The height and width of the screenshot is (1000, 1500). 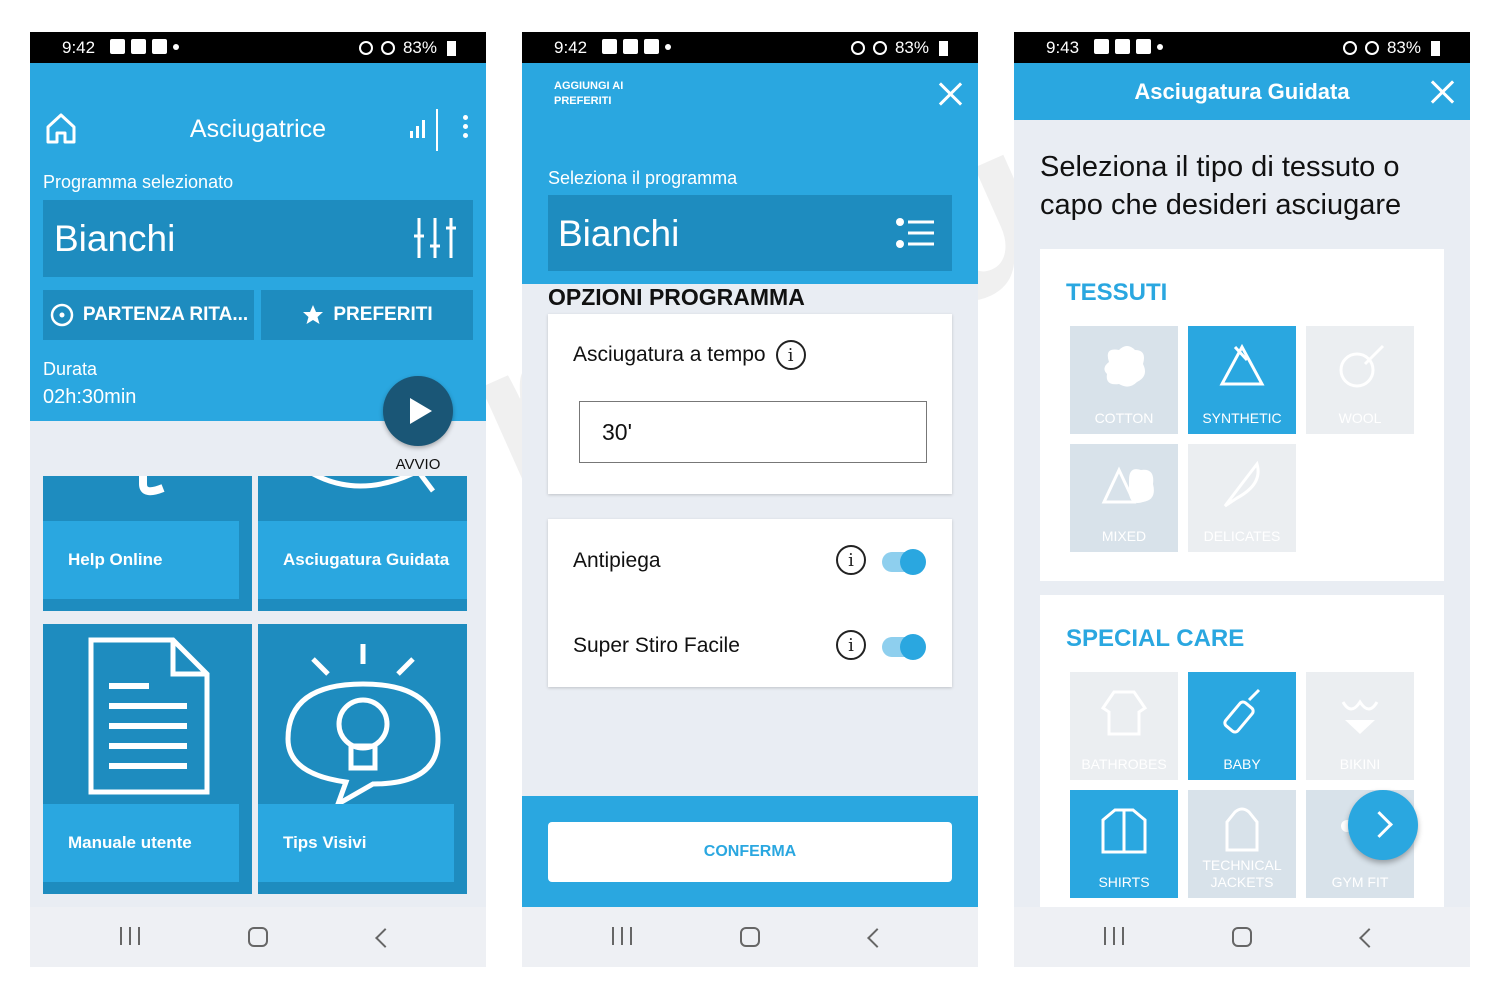 I want to click on extra-options-card: Antipiega i Super Stiro Facile i, so click(x=750, y=603).